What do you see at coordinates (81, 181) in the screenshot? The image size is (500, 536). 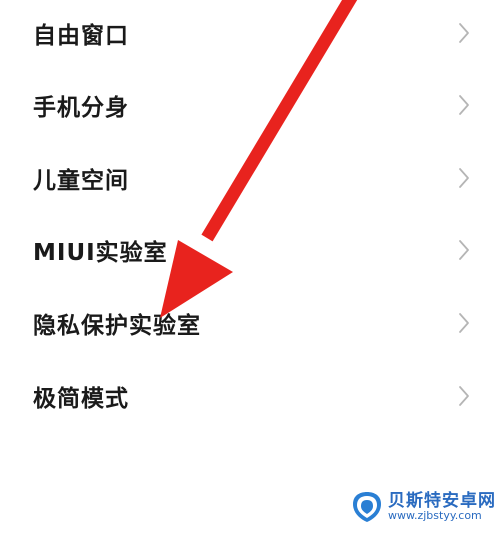 I see `menu-item-label: 儿童空间` at bounding box center [81, 181].